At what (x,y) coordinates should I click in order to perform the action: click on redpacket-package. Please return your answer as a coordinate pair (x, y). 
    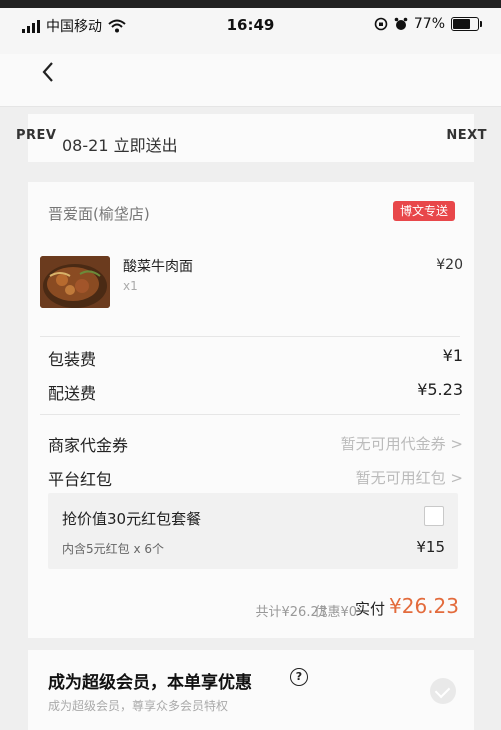
    Looking at the image, I should click on (253, 531).